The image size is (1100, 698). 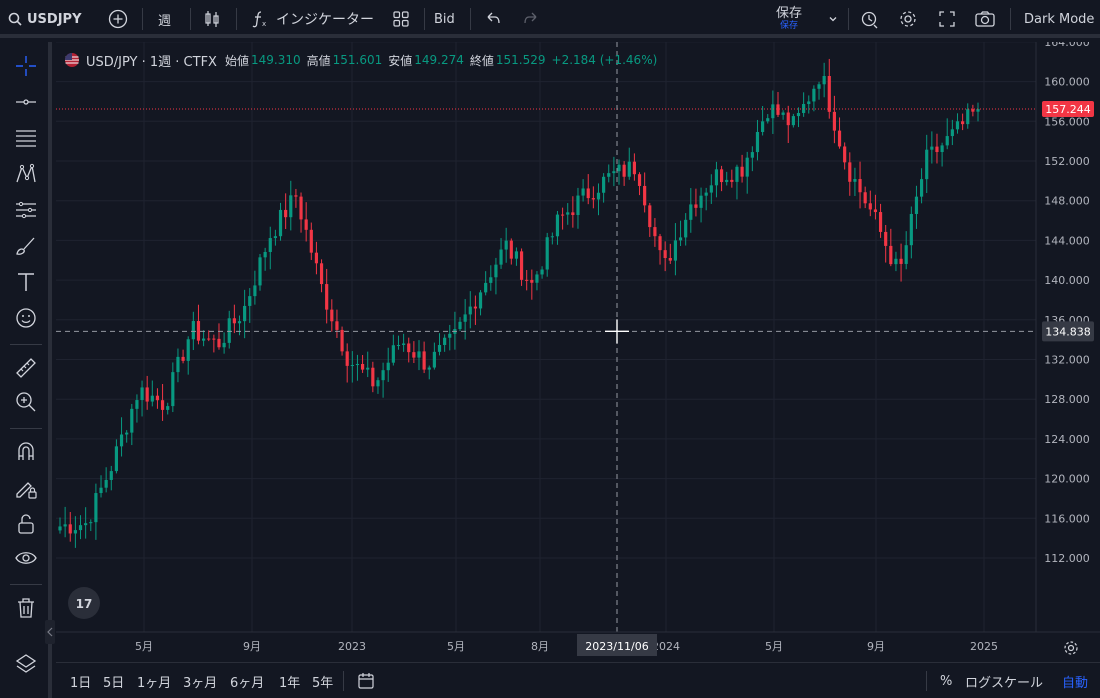 I want to click on chevron-down-icon, so click(x=833, y=19).